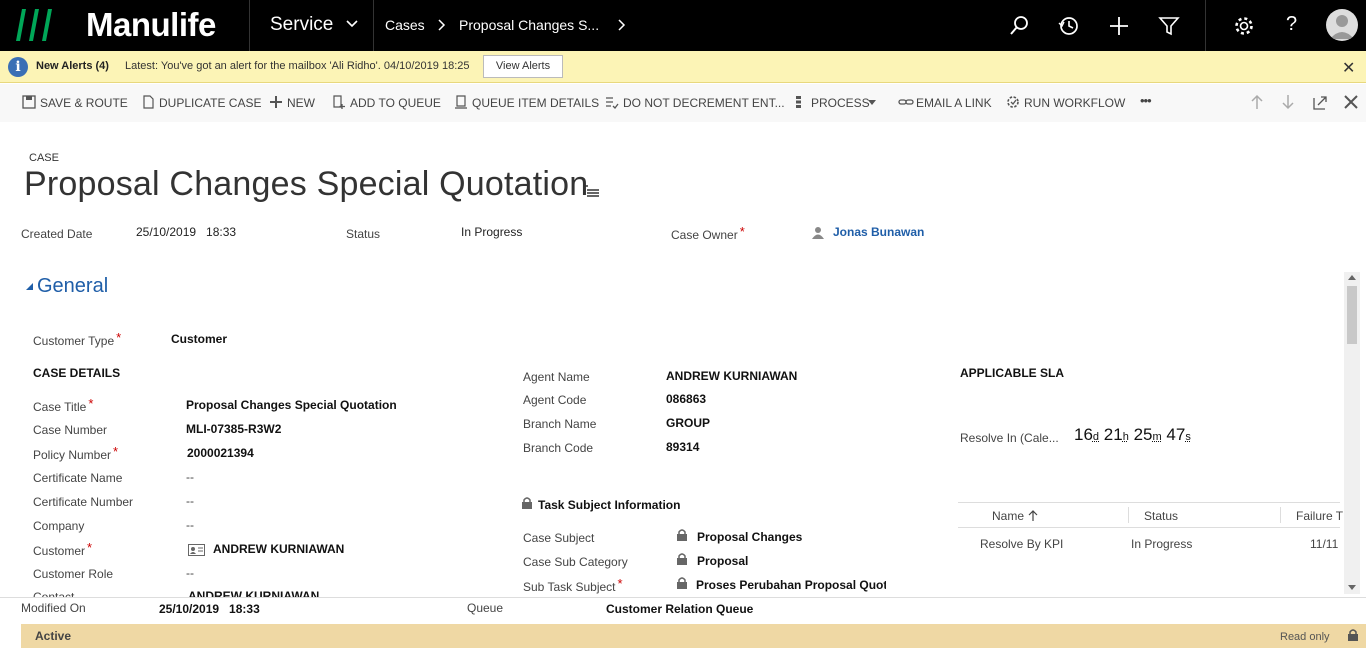 The width and height of the screenshot is (1366, 651). Describe the element at coordinates (29, 286) in the screenshot. I see `collapse-triangle-icon` at that location.